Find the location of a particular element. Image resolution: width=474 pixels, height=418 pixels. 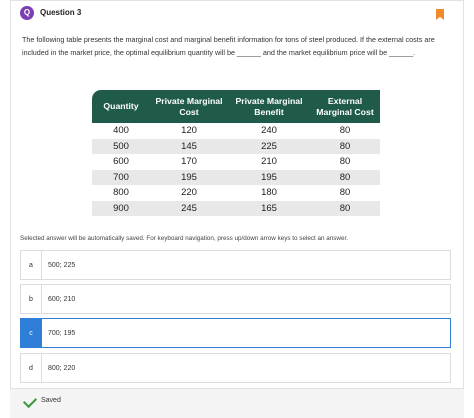

table-cell: 900 is located at coordinates (121, 208).